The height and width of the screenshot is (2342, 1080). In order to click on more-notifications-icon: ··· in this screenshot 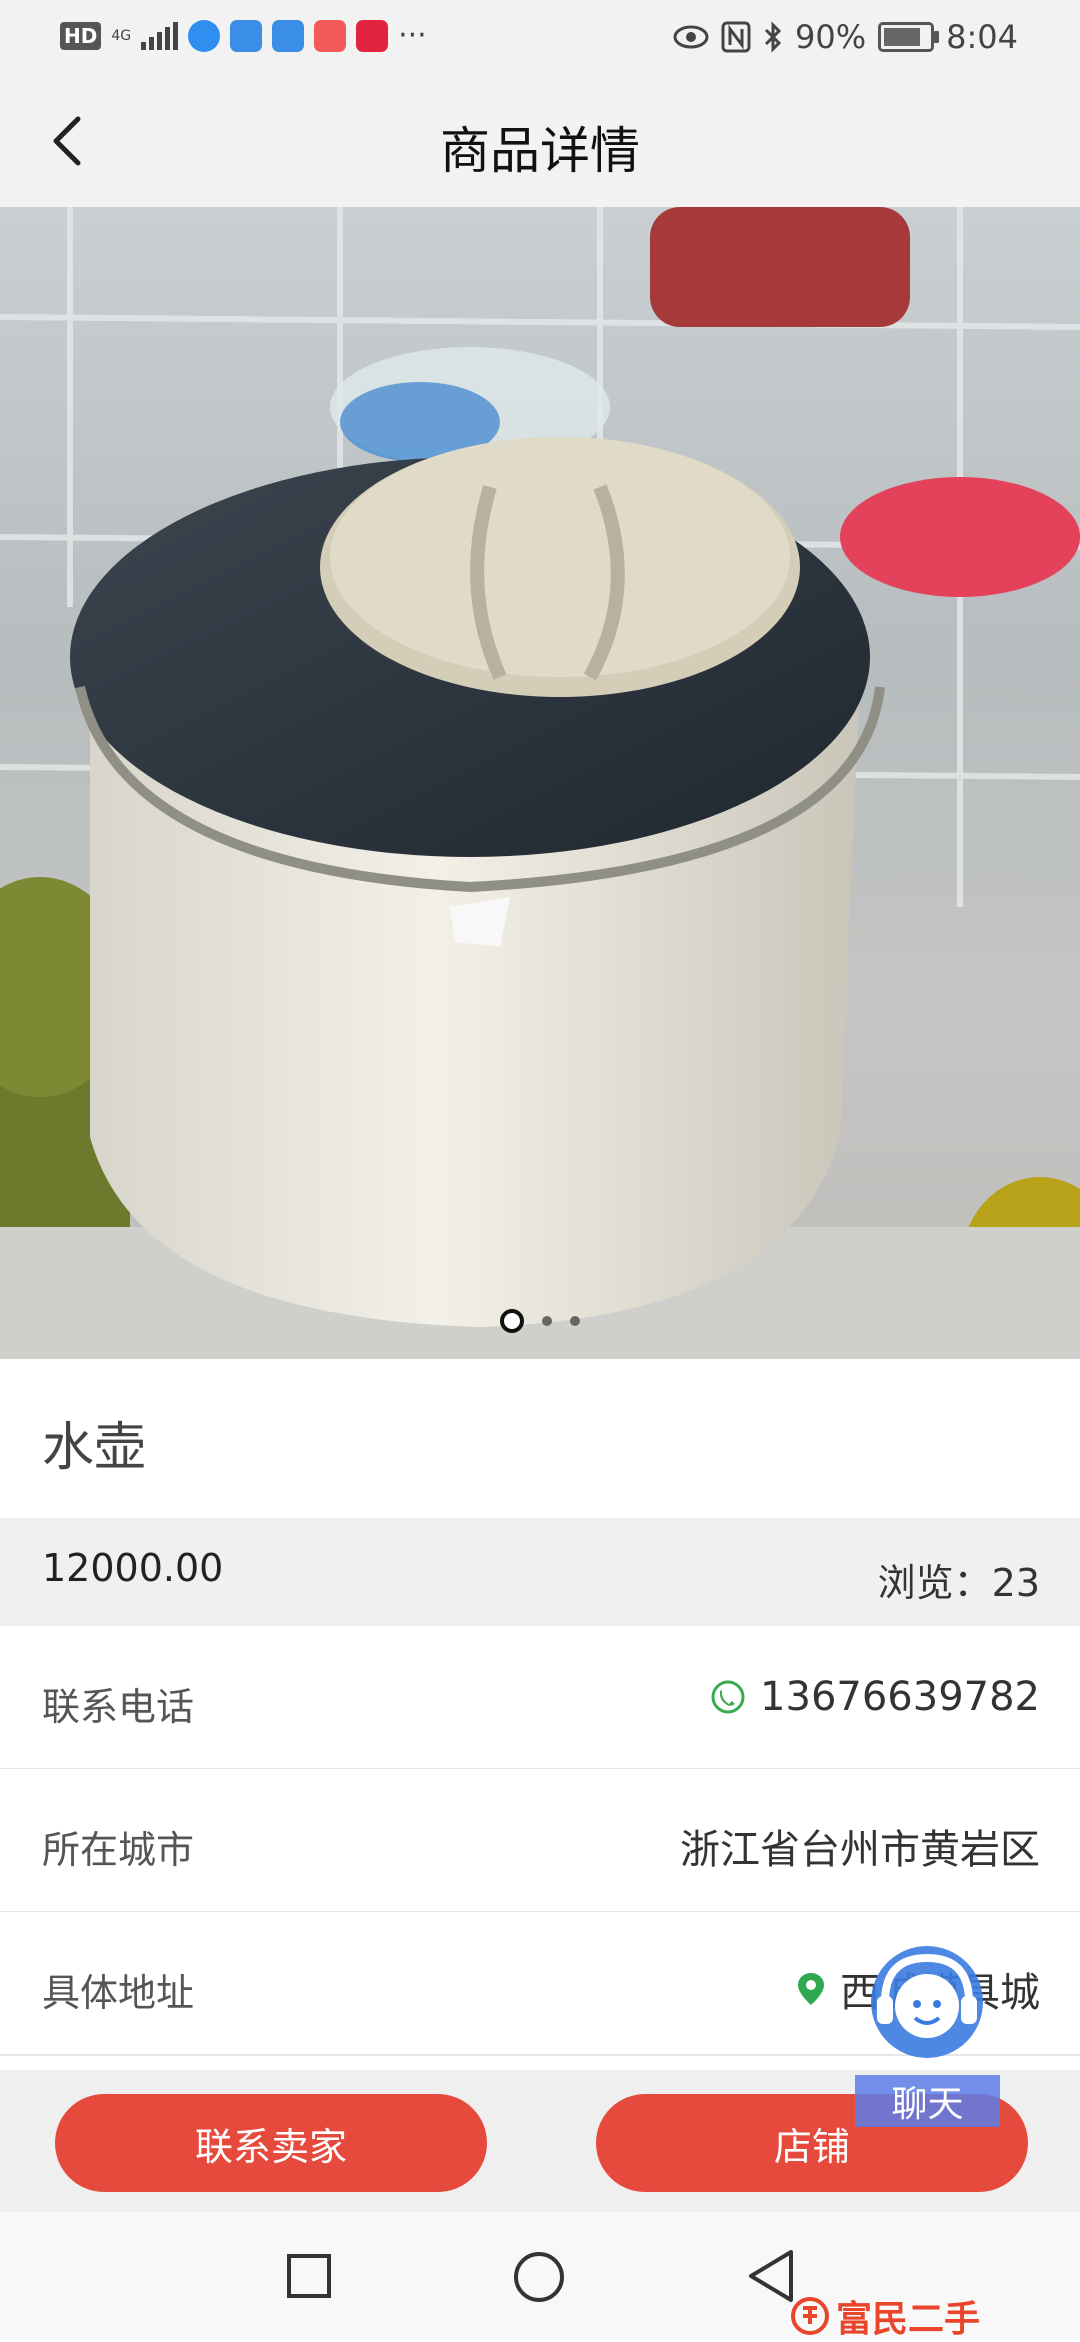, I will do `click(412, 35)`.